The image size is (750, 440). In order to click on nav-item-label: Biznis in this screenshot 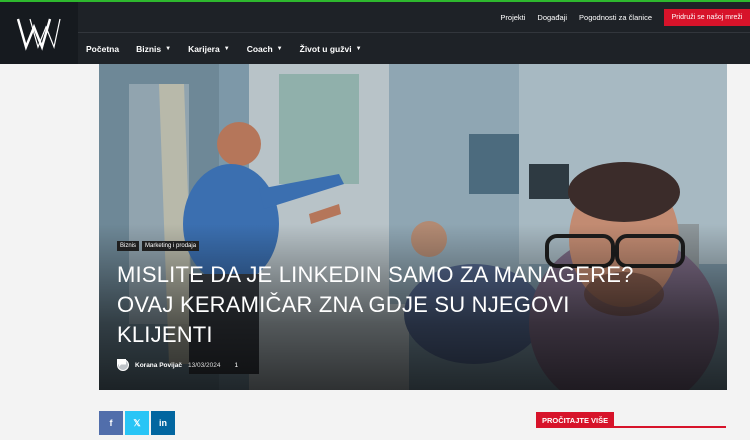, I will do `click(149, 48)`.